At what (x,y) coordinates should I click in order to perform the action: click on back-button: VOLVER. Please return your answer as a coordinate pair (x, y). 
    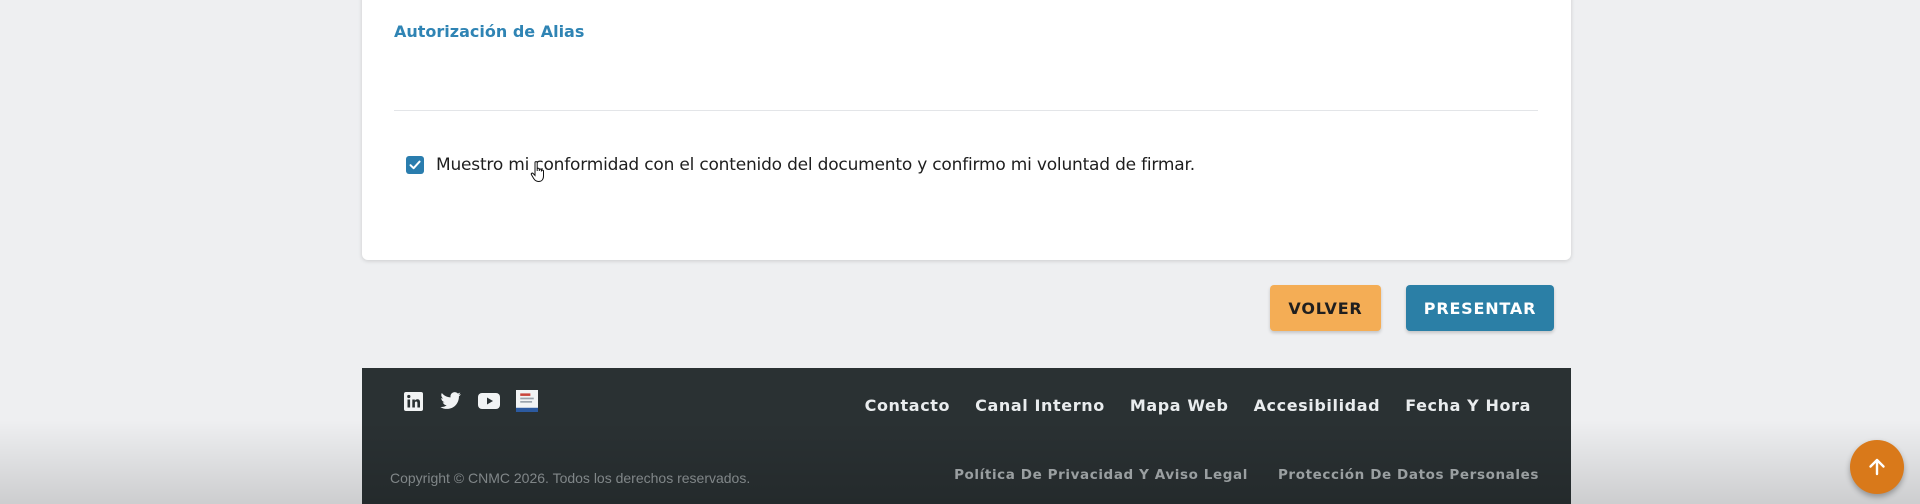
    Looking at the image, I should click on (1325, 308).